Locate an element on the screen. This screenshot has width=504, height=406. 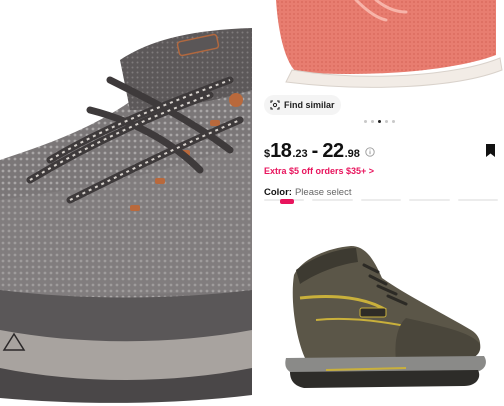
price-row: $ 18 .23 - 22 .98 is located at coordinates (381, 152).